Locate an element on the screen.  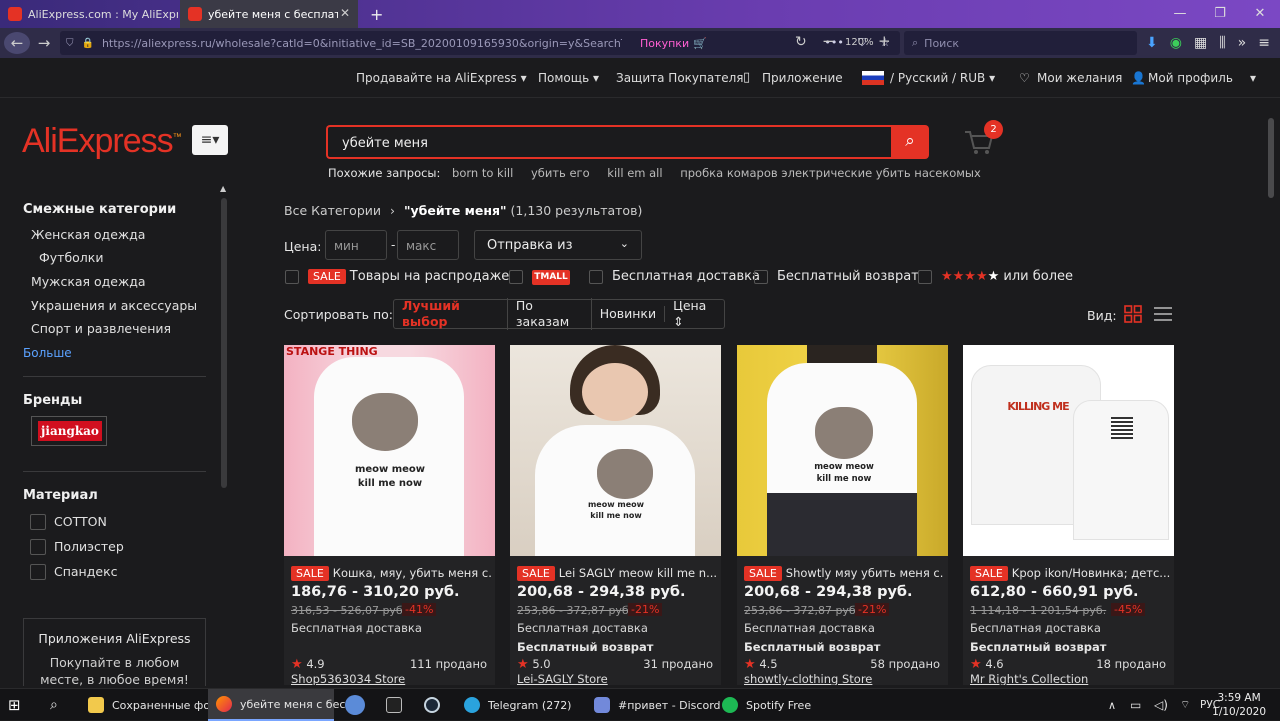
language-currency-selector: / Русский / RUB ▾ is located at coordinates (942, 78).